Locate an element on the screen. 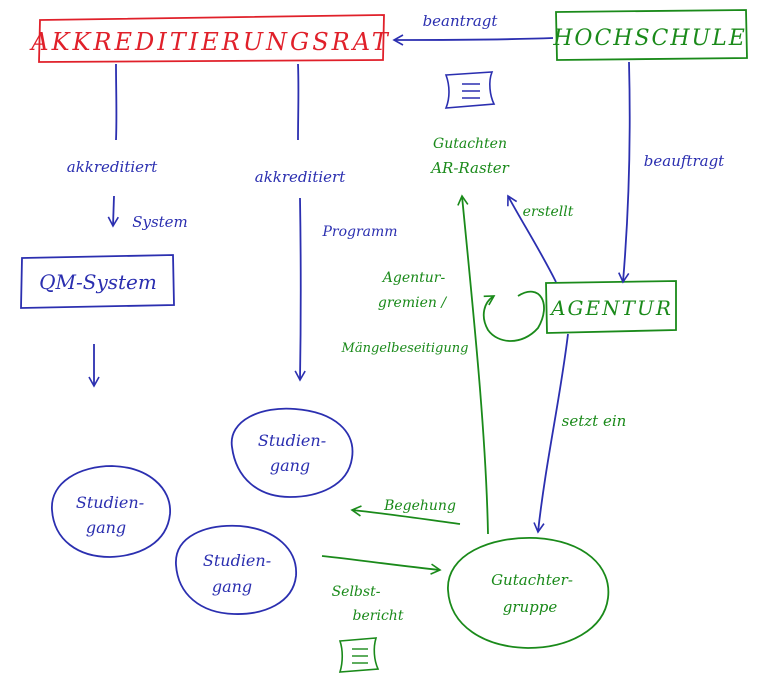  label-setzt-ein: setzt ein is located at coordinates (594, 421).